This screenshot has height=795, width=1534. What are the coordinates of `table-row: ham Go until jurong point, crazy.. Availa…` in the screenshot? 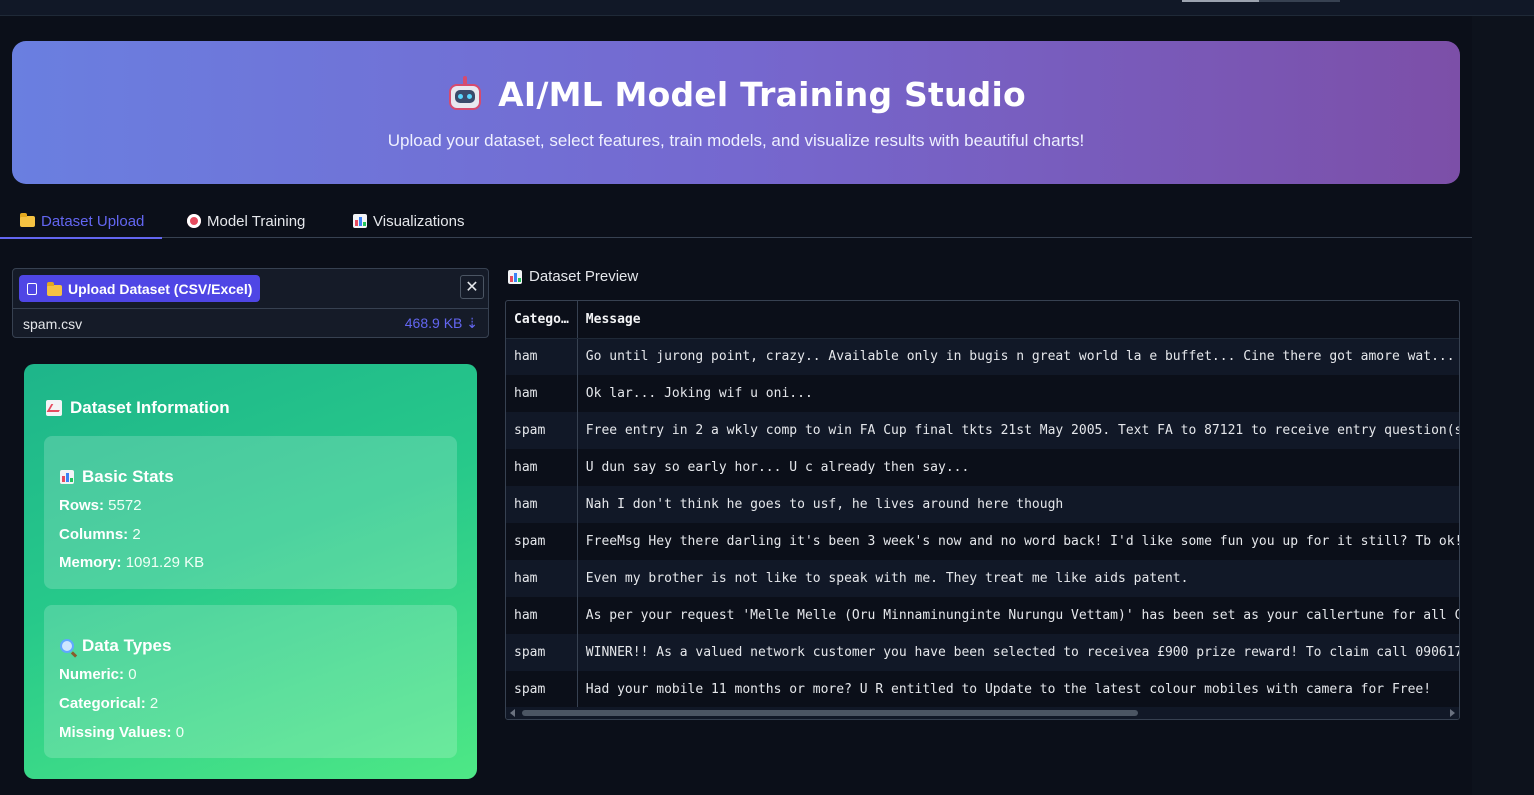 It's located at (982, 356).